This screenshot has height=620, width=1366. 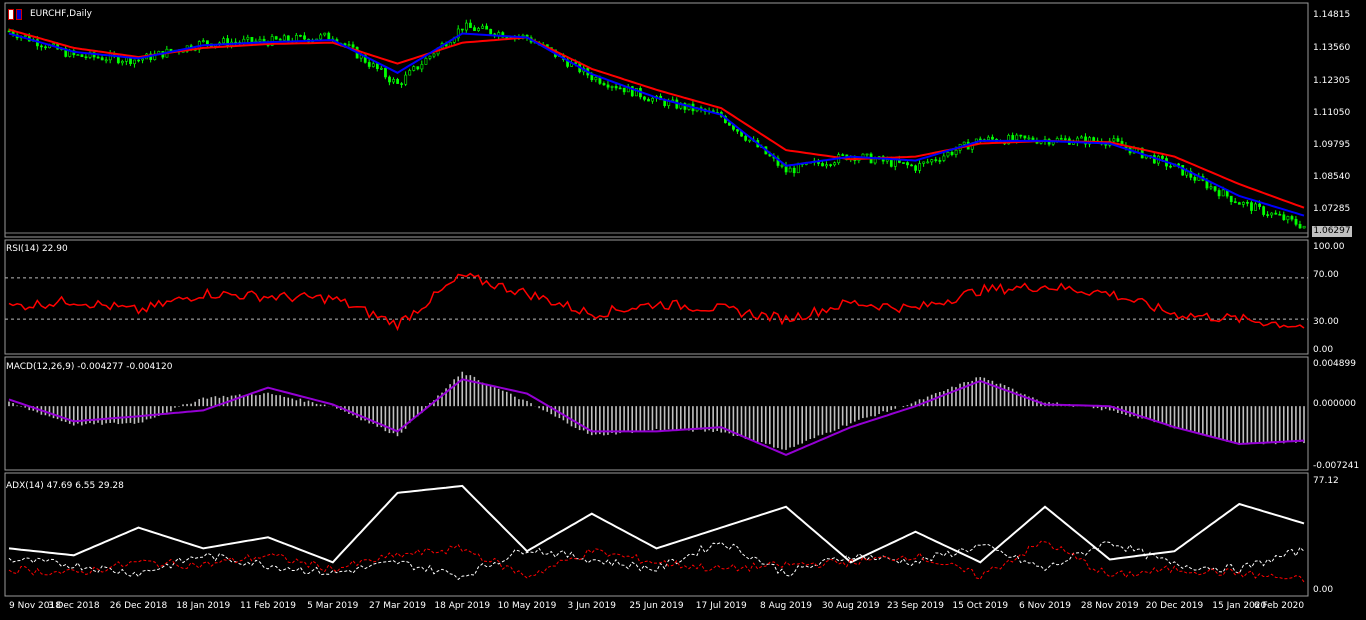 I want to click on price-tick: 1.13560, so click(x=1332, y=48).